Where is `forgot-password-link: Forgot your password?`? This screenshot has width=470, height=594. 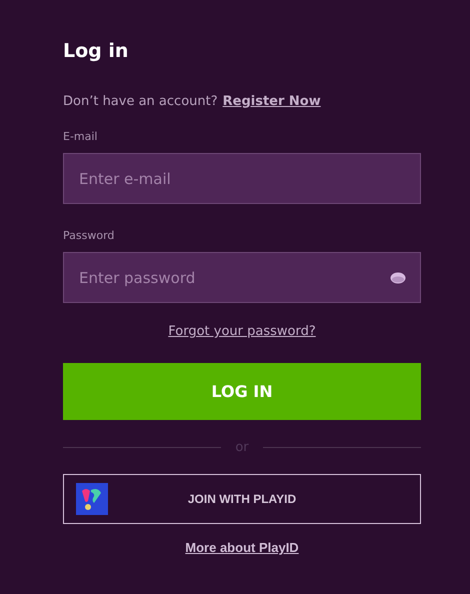 forgot-password-link: Forgot your password? is located at coordinates (242, 331).